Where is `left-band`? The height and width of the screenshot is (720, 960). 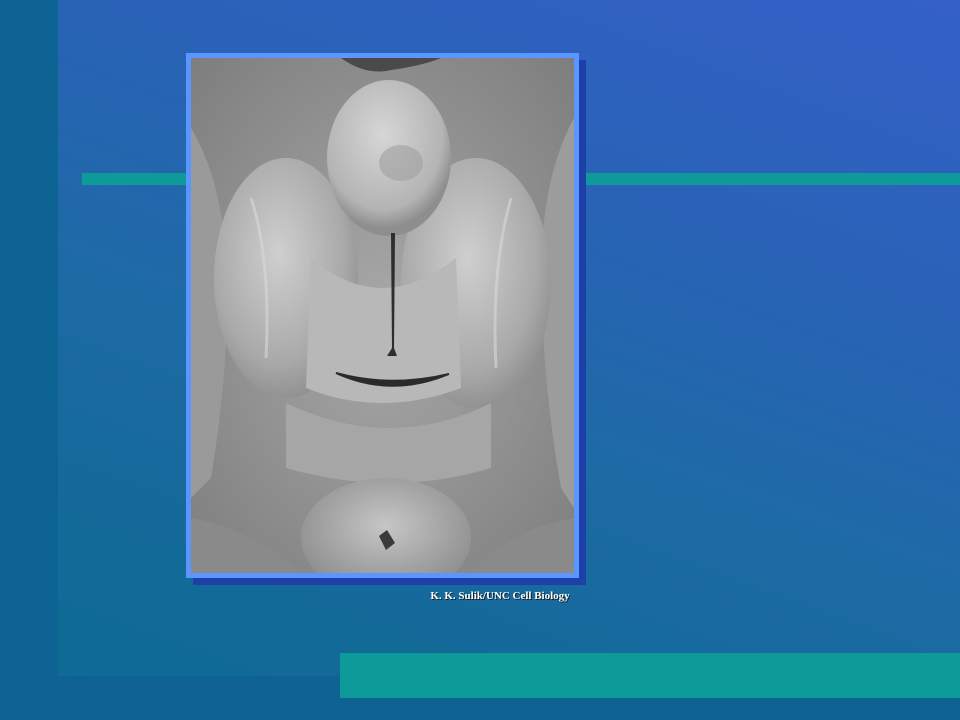 left-band is located at coordinates (29, 360).